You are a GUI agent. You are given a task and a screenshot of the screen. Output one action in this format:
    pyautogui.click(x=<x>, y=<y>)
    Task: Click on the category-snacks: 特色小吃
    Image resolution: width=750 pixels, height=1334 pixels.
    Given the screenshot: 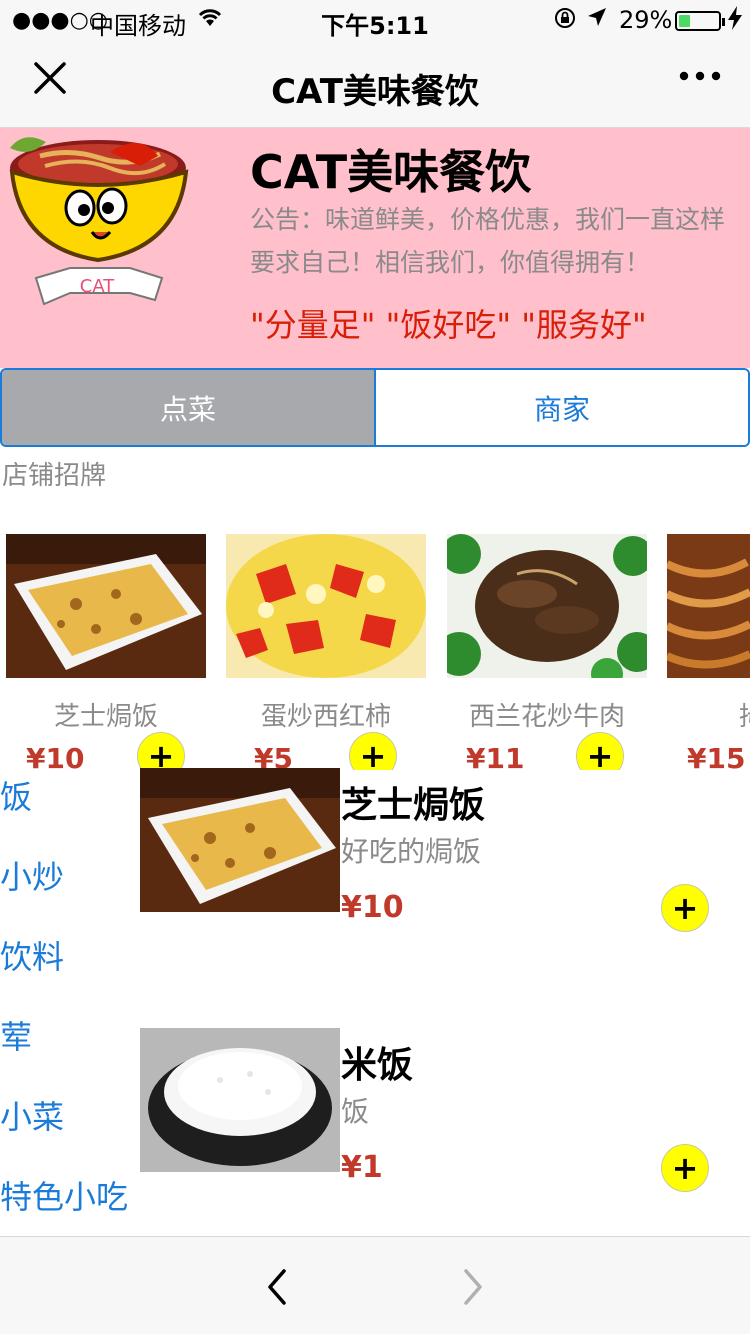 What is the action you would take?
    pyautogui.click(x=64, y=1195)
    